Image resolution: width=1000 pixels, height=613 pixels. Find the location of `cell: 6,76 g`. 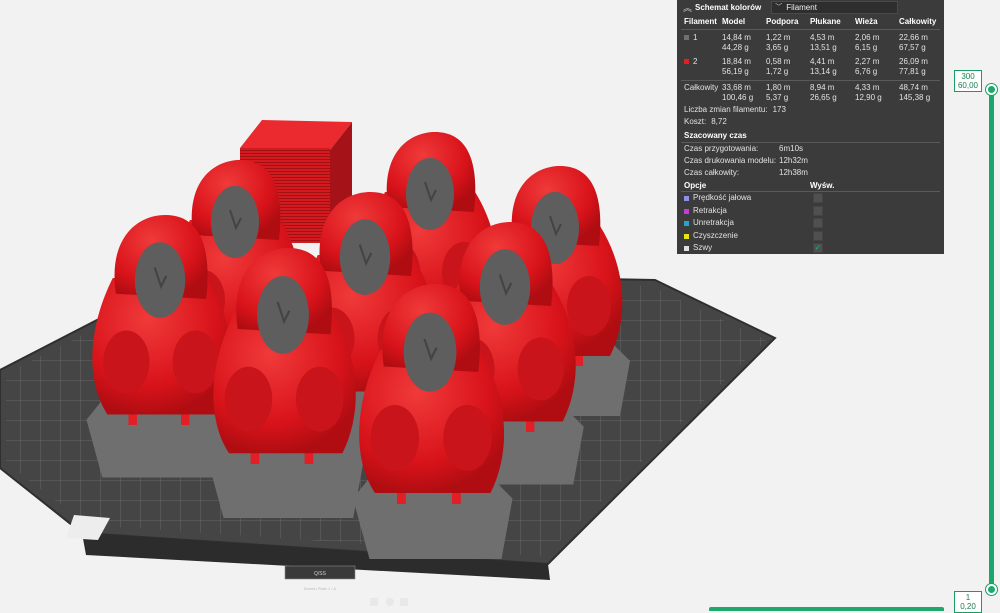

cell: 6,76 g is located at coordinates (866, 71).